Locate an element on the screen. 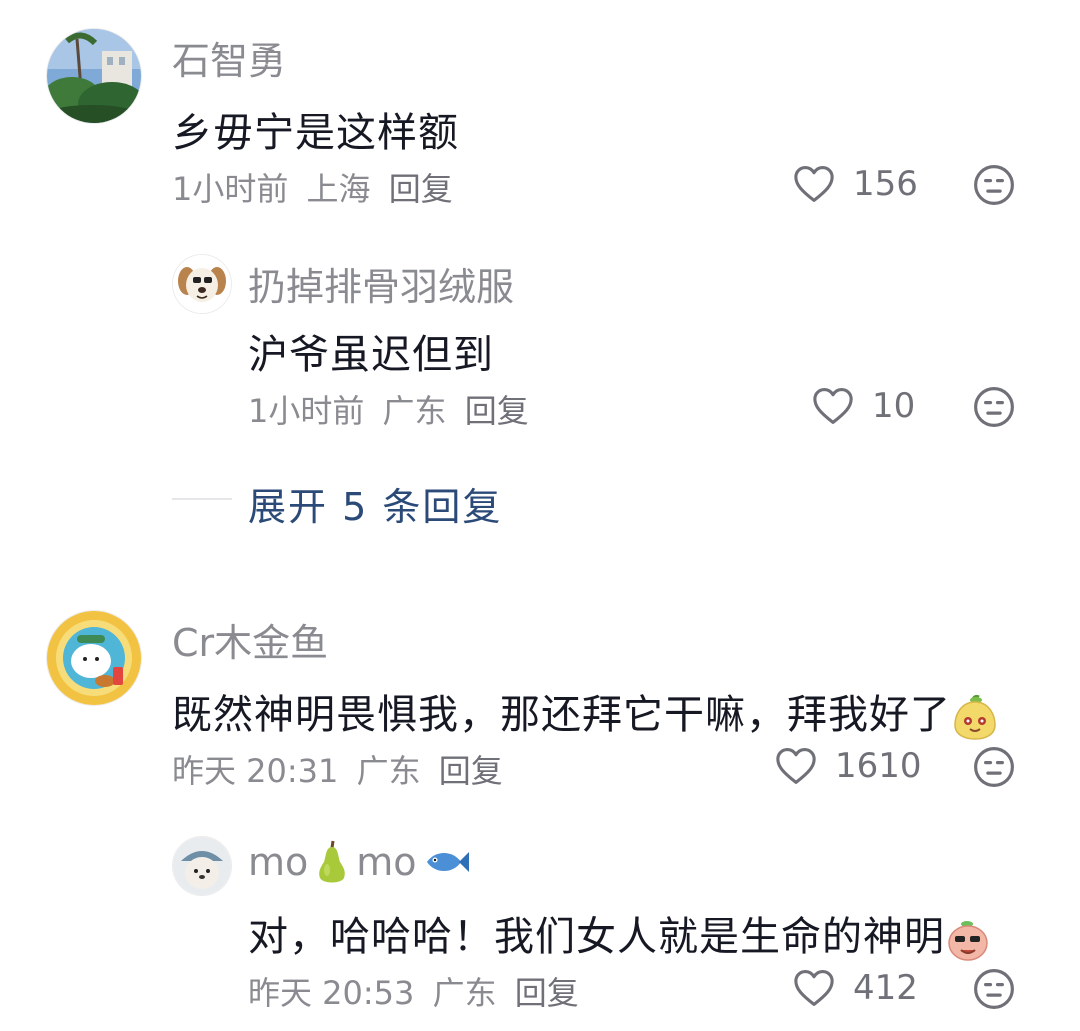  like-count: 412 is located at coordinates (885, 988).